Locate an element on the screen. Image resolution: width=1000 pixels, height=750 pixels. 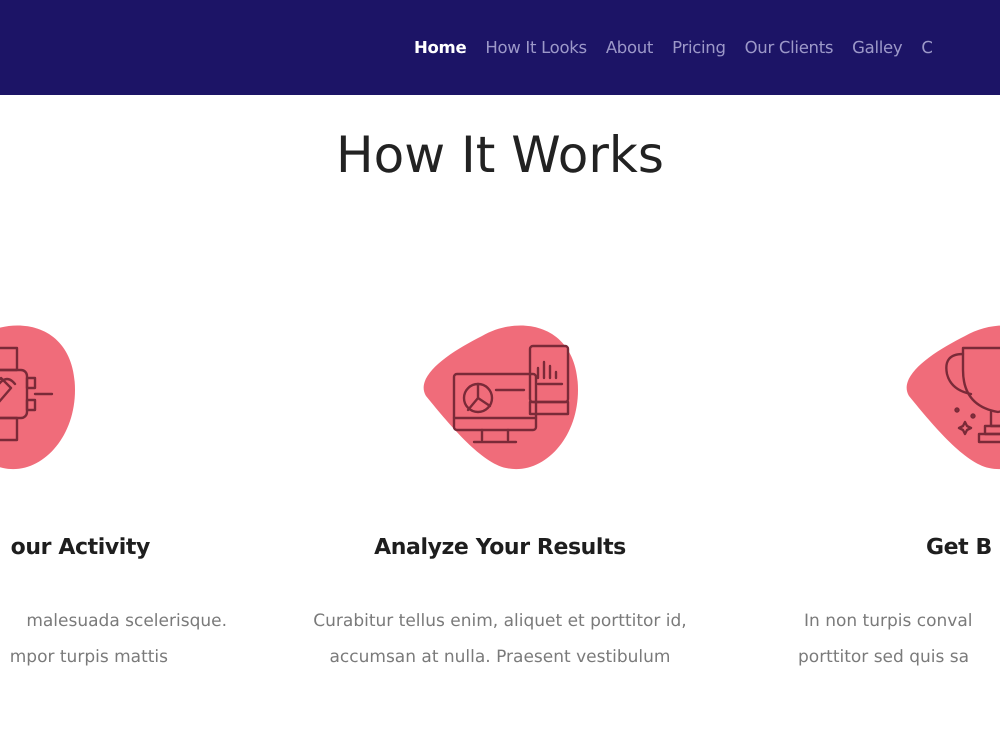
card-title: Analyze Your Results is located at coordinates (500, 548).